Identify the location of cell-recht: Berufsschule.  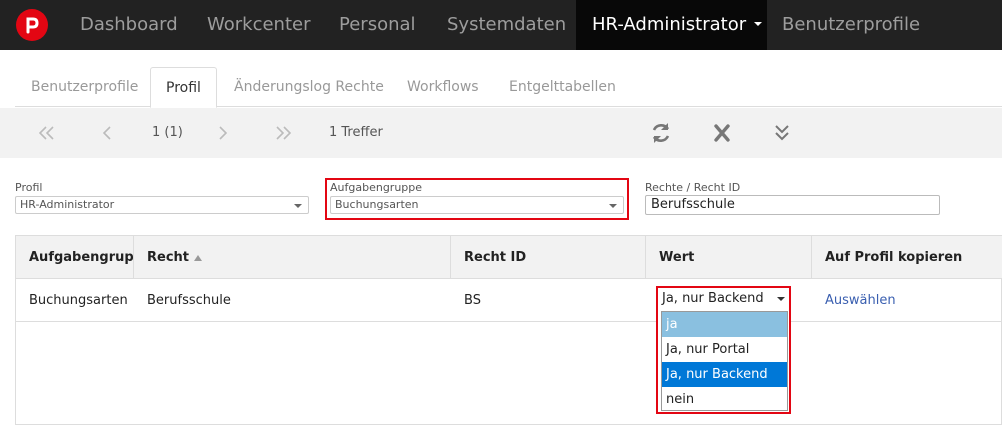
(189, 300).